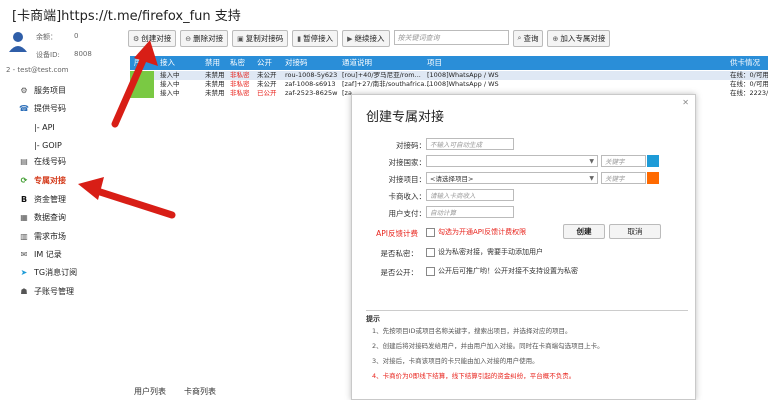 The image size is (768, 400). What do you see at coordinates (623, 178) in the screenshot?
I see `project-keyword-input: 关键字` at bounding box center [623, 178].